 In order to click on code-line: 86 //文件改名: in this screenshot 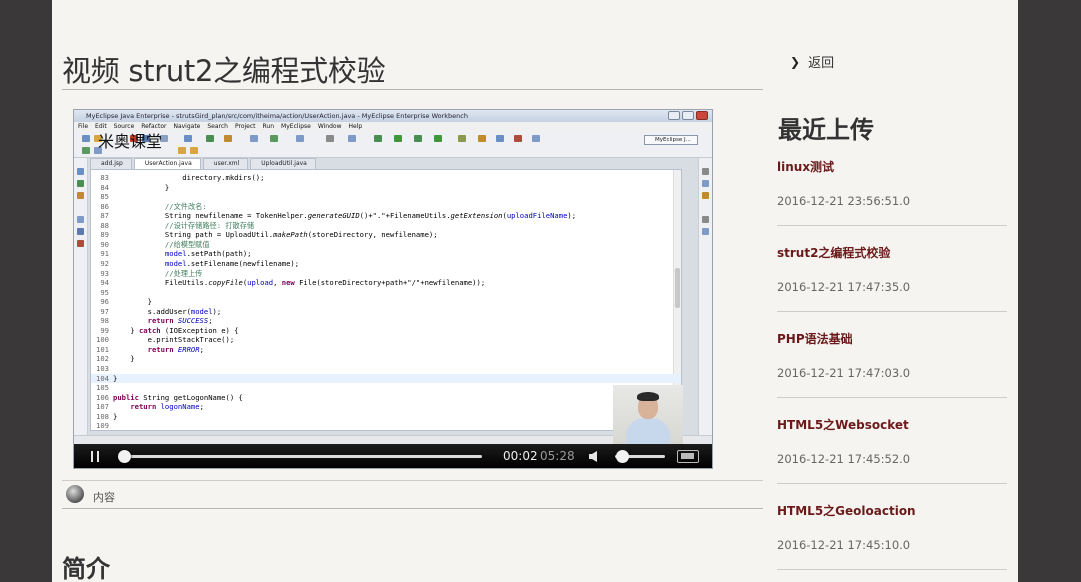, I will do `click(153, 206)`.